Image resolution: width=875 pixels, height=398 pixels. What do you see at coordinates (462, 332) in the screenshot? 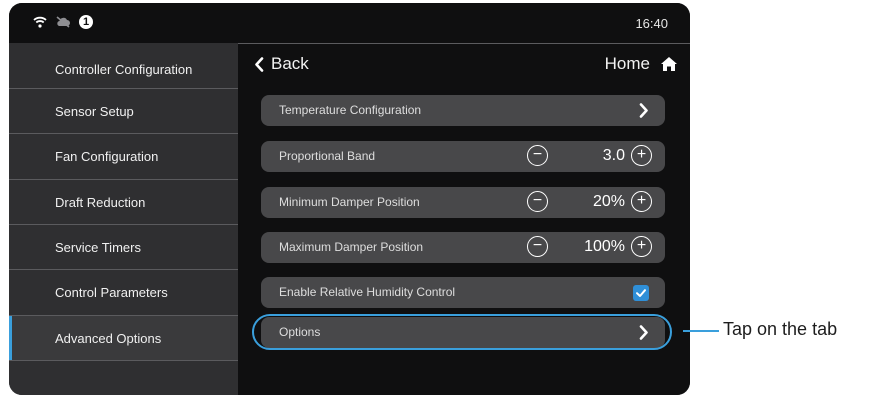
I see `options-highlight` at bounding box center [462, 332].